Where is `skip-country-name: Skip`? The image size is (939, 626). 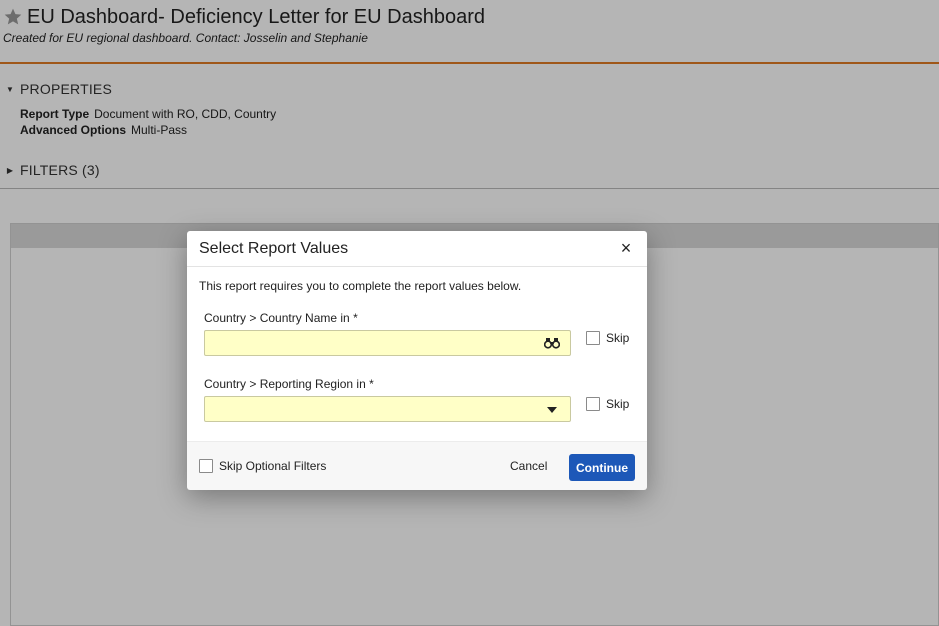
skip-country-name: Skip is located at coordinates (607, 338).